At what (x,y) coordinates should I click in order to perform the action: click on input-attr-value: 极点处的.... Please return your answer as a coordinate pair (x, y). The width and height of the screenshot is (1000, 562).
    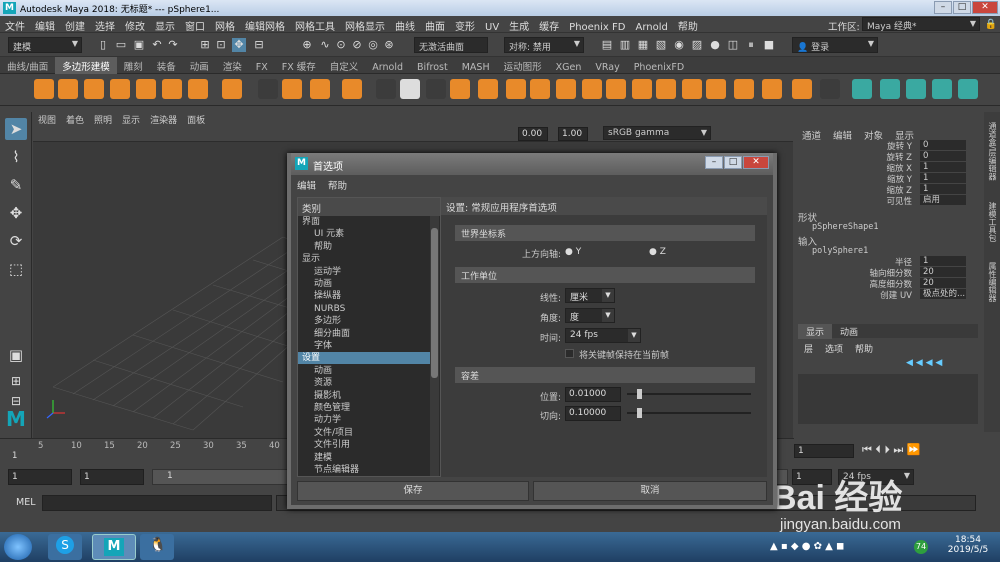
    Looking at the image, I should click on (943, 294).